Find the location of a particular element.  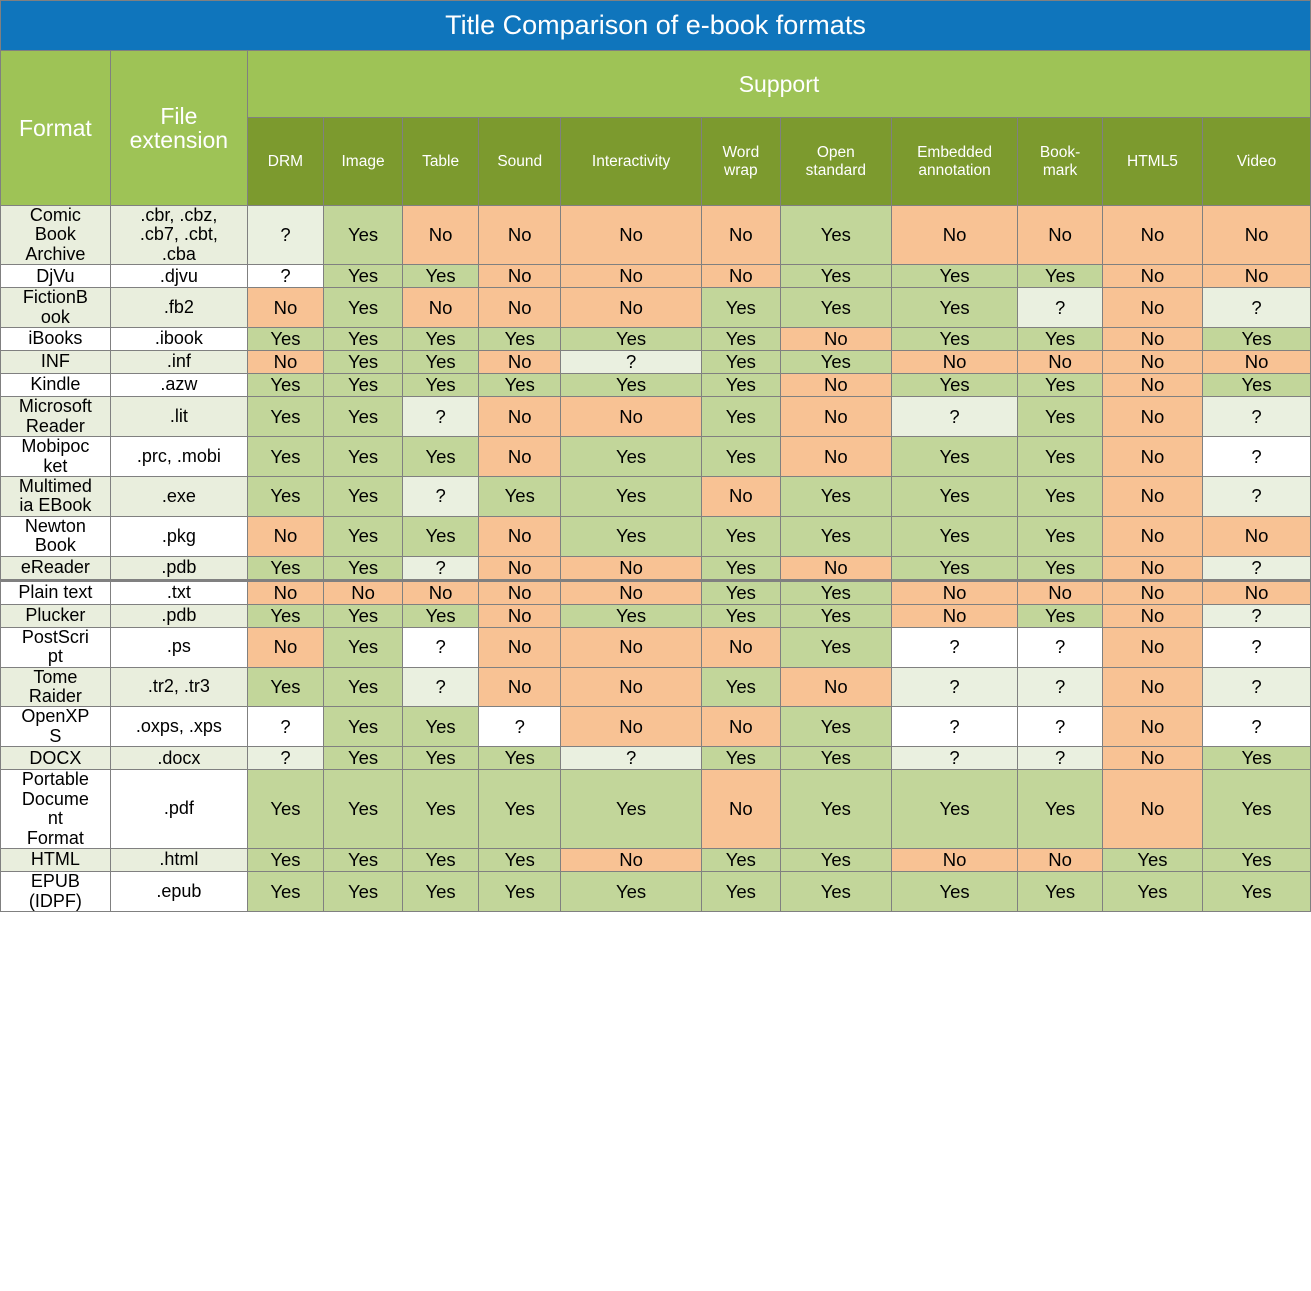

group-header-row: Format File extension Support is located at coordinates (655, 128).